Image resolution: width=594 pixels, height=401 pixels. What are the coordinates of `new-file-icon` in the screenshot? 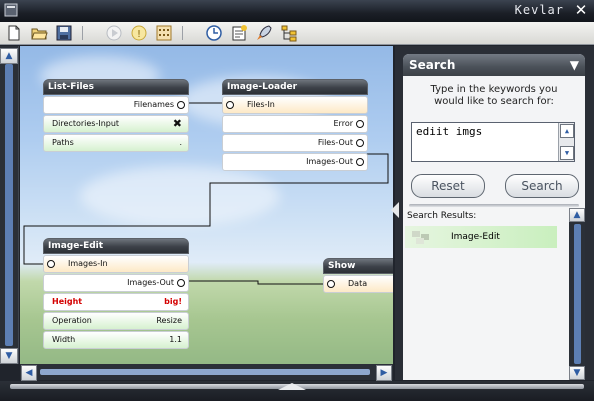 It's located at (14, 33).